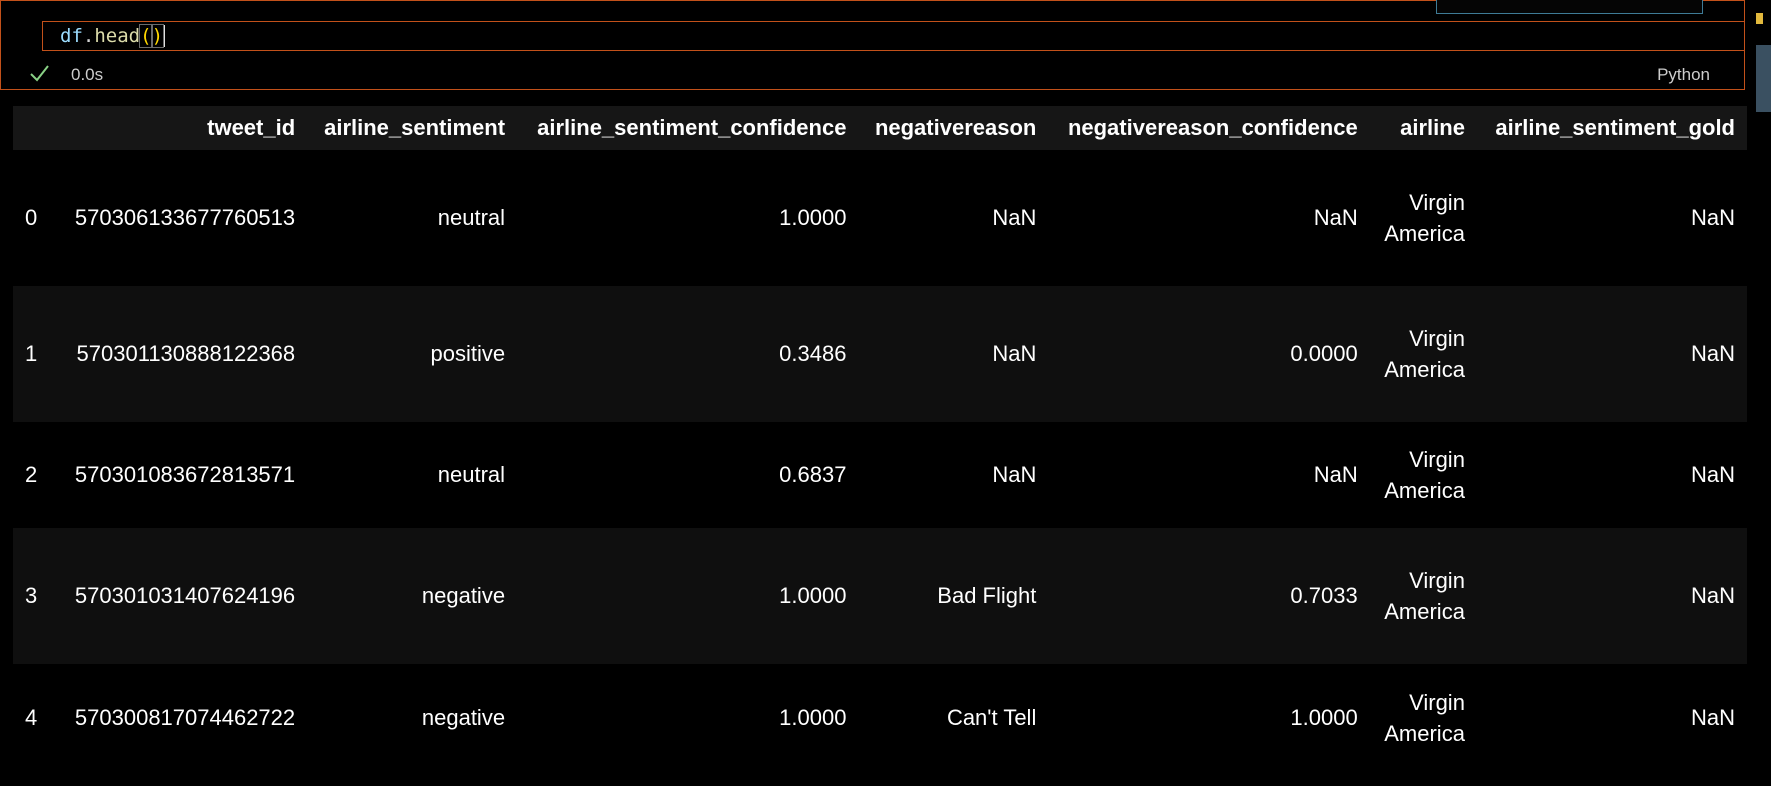  Describe the element at coordinates (35, 596) in the screenshot. I see `row-index: 3` at that location.